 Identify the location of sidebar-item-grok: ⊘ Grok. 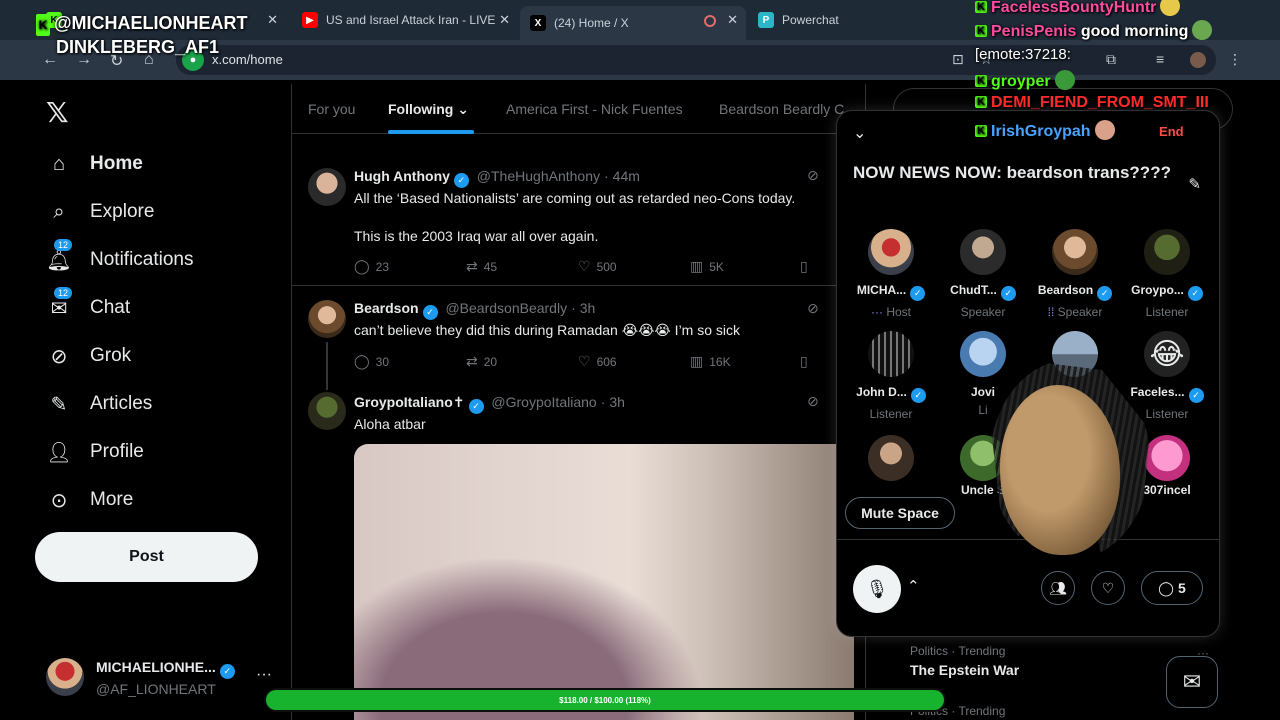
(89, 356).